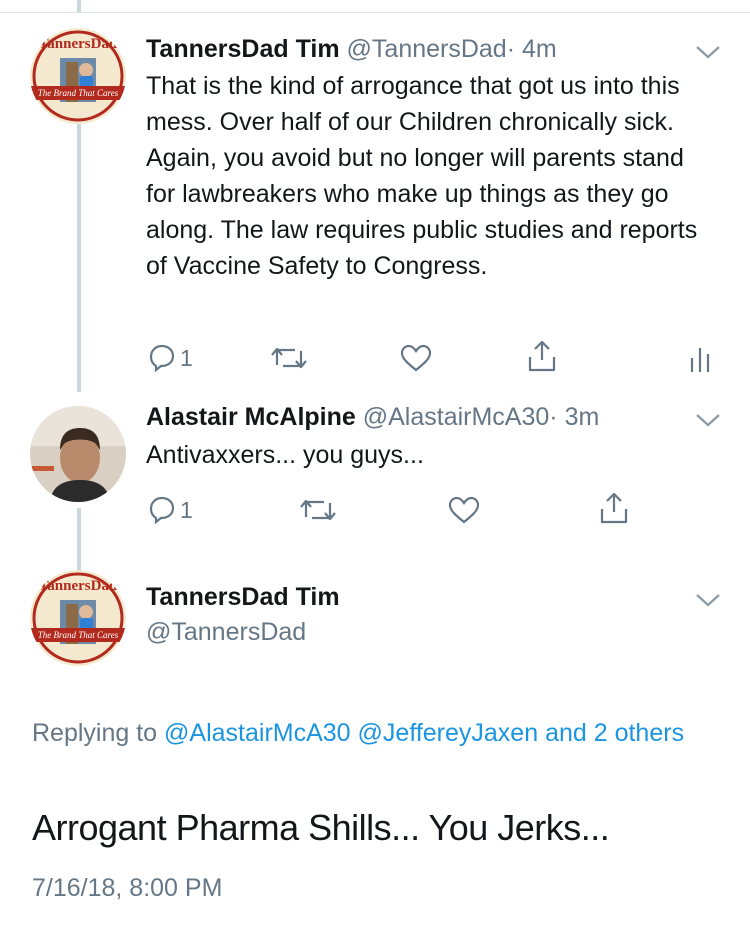 The width and height of the screenshot is (750, 925). I want to click on analytics-button, so click(700, 359).